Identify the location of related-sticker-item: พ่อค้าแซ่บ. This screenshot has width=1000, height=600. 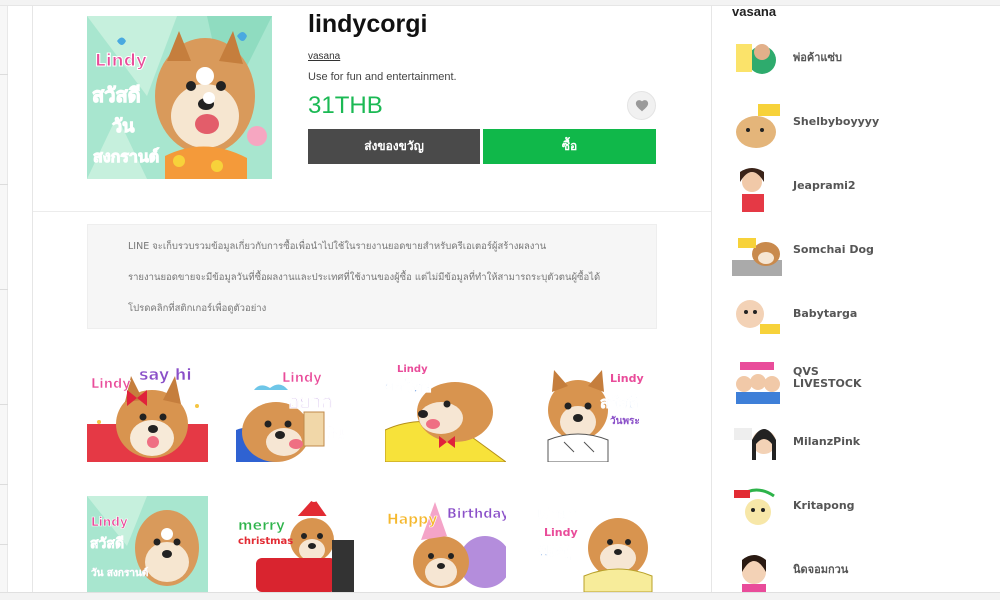
(847, 64).